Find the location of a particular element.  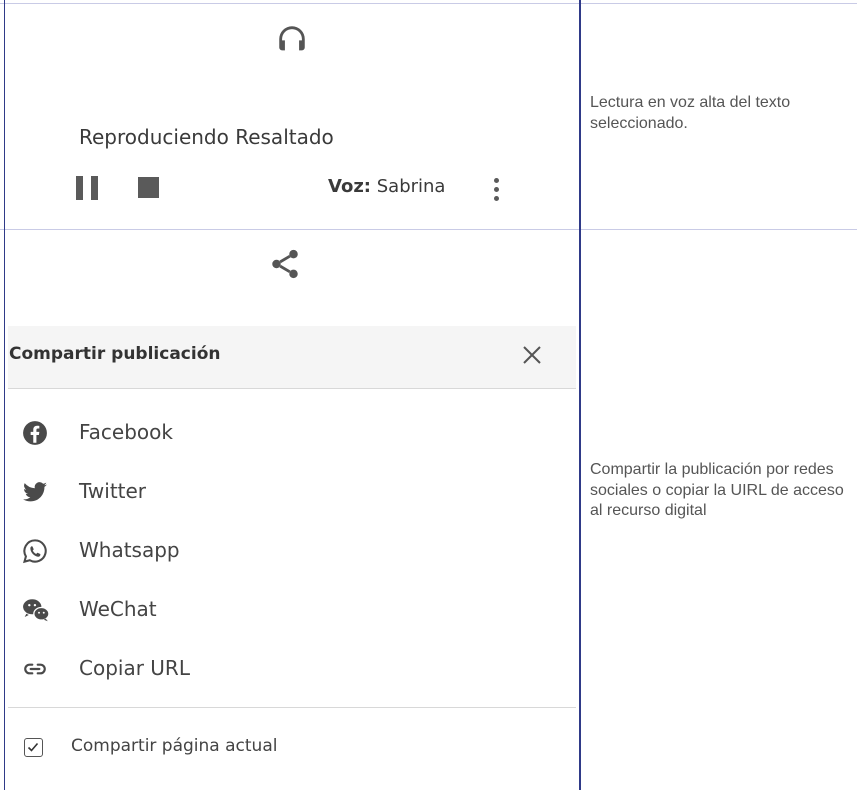

share-option-label: Facebook is located at coordinates (126, 432).